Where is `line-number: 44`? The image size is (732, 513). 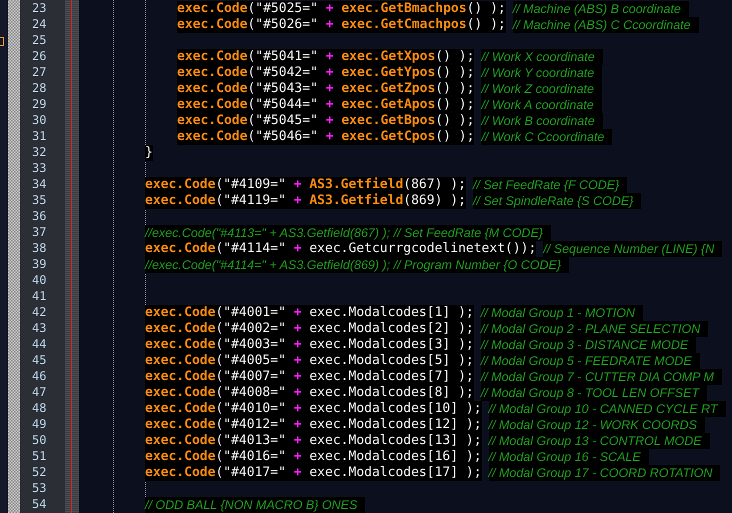
line-number: 44 is located at coordinates (39, 345).